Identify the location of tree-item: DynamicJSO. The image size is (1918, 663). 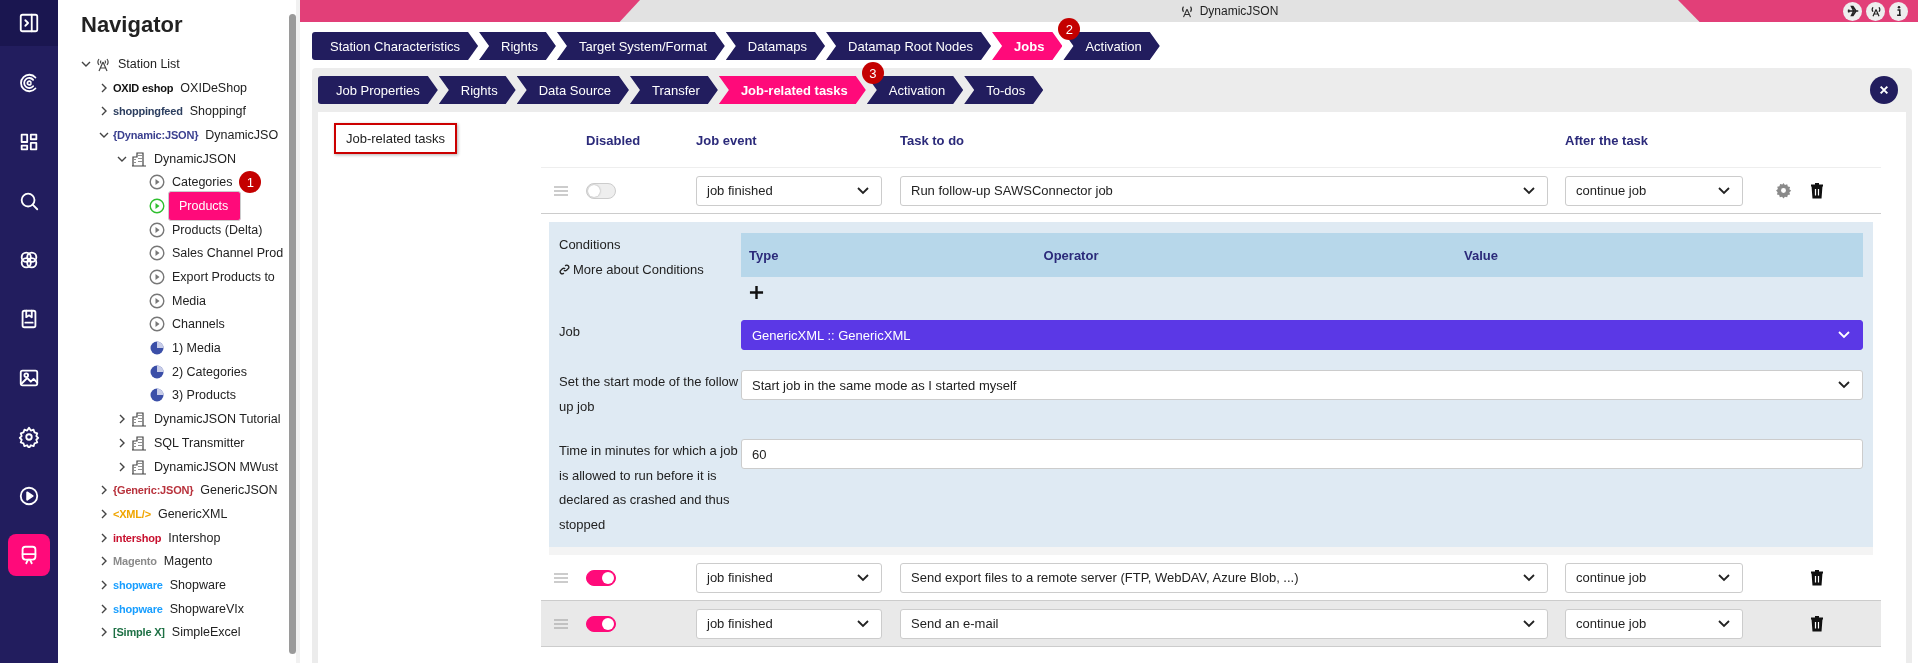
(242, 134).